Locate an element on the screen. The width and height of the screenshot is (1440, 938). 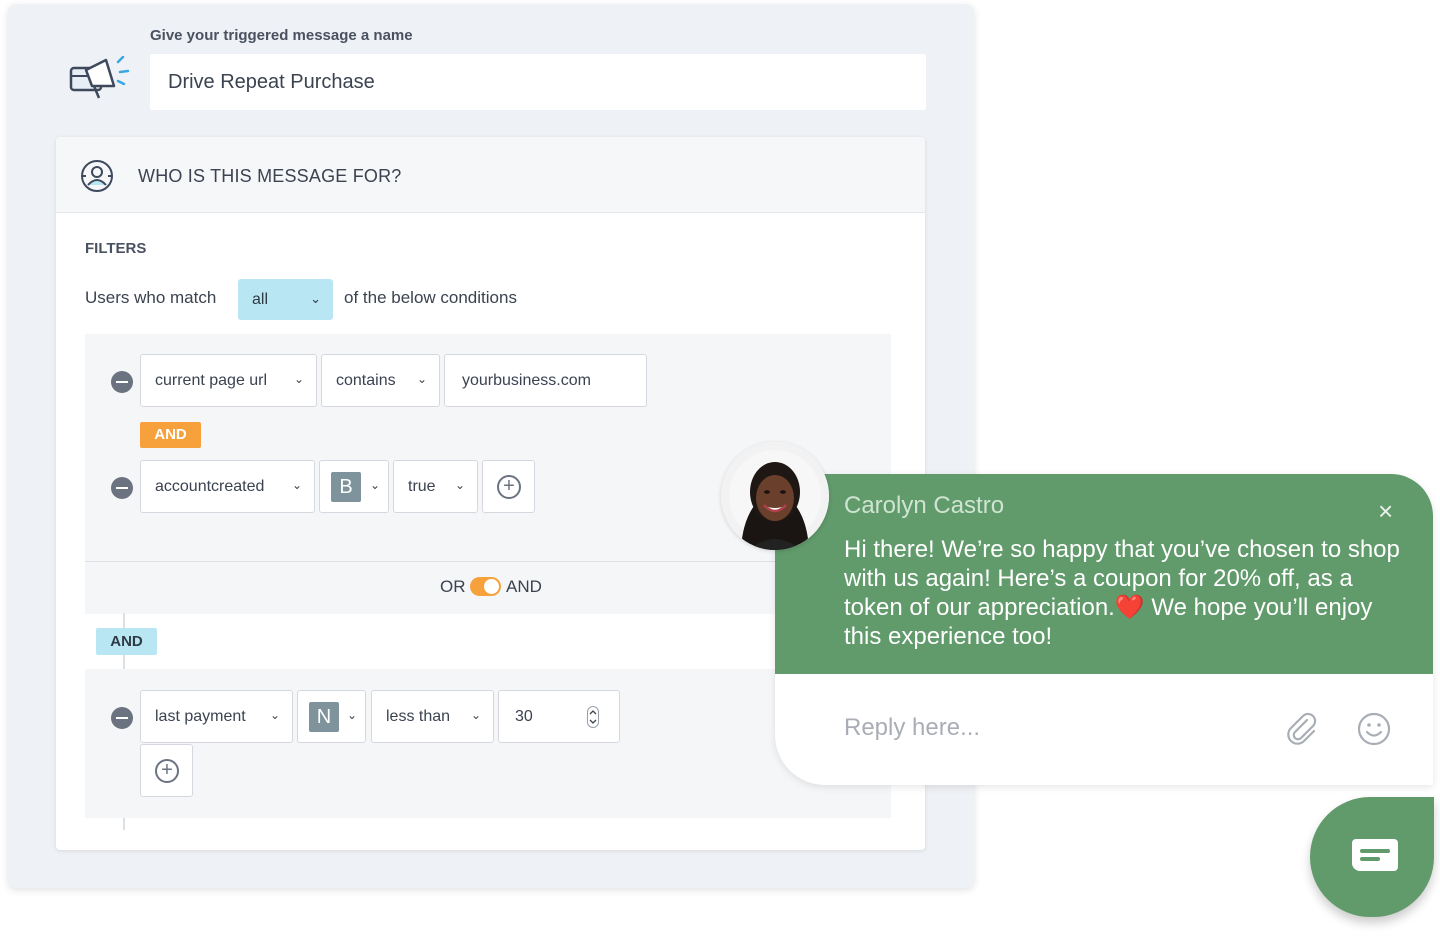
number-input: 30 is located at coordinates (559, 716).